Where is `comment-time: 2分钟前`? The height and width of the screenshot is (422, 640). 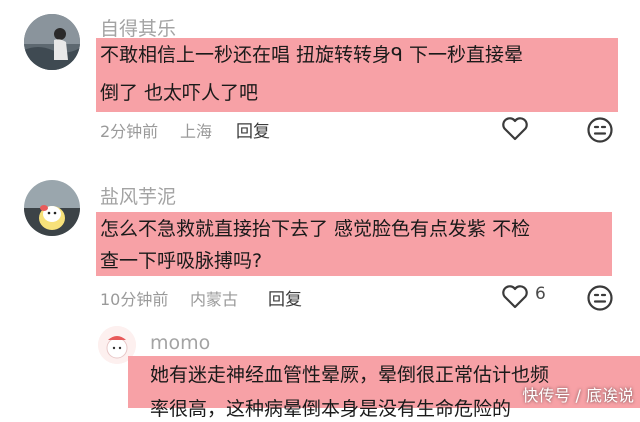
comment-time: 2分钟前 is located at coordinates (129, 131).